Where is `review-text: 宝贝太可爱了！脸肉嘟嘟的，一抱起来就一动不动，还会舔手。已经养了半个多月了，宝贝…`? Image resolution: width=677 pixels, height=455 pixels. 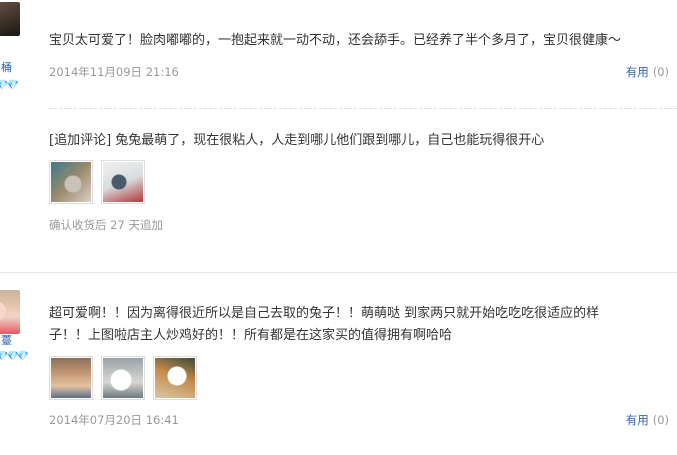 review-text: 宝贝太可爱了！脸肉嘟嘟的，一抱起来就一动不动，还会舔手。已经养了半个多月了，宝贝… is located at coordinates (335, 40).